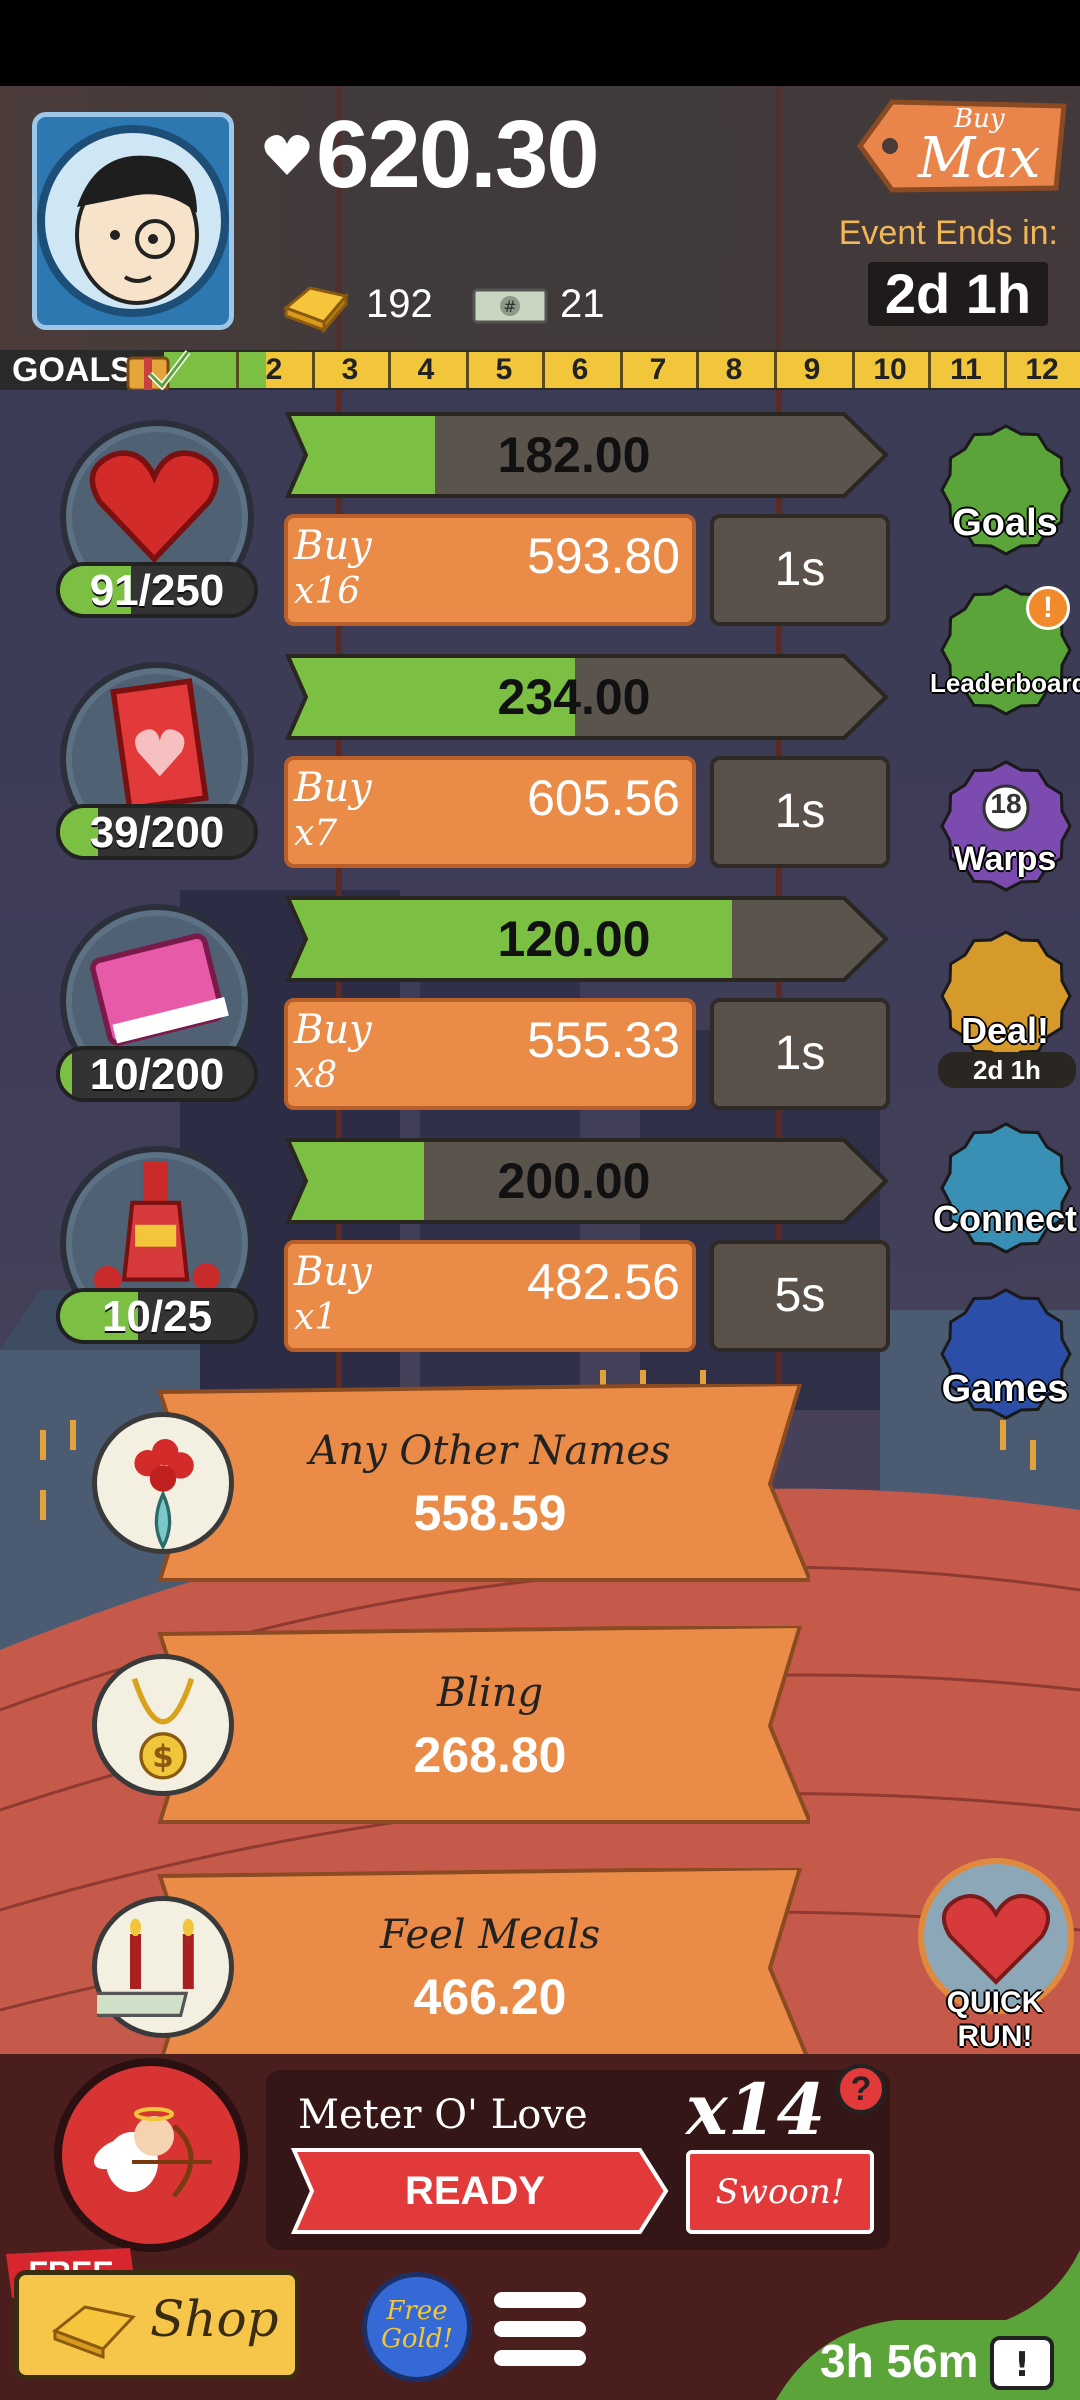 The height and width of the screenshot is (2400, 1080). What do you see at coordinates (1005, 1389) in the screenshot?
I see `side-menu-label: Games` at bounding box center [1005, 1389].